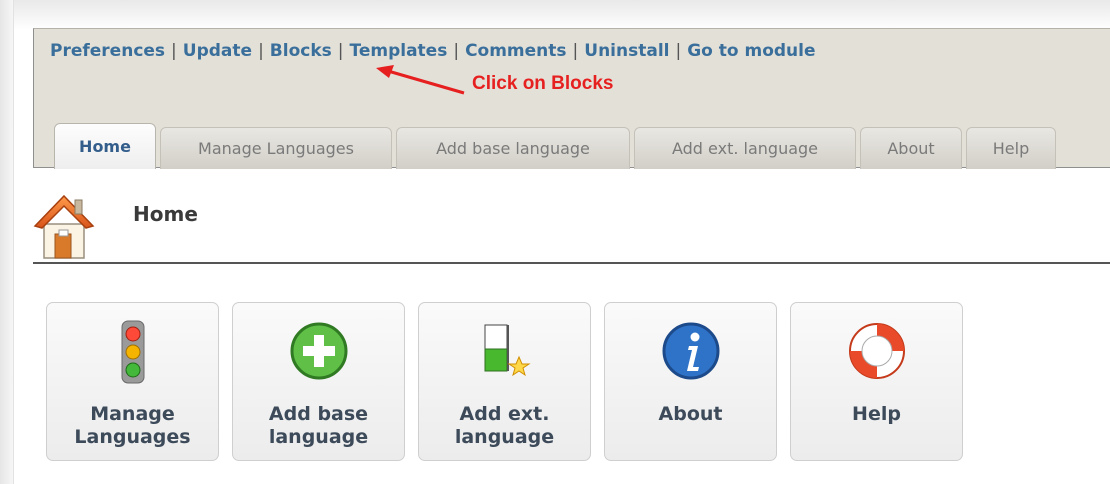 The height and width of the screenshot is (484, 1110). What do you see at coordinates (876, 414) in the screenshot?
I see `tile-label: Help` at bounding box center [876, 414].